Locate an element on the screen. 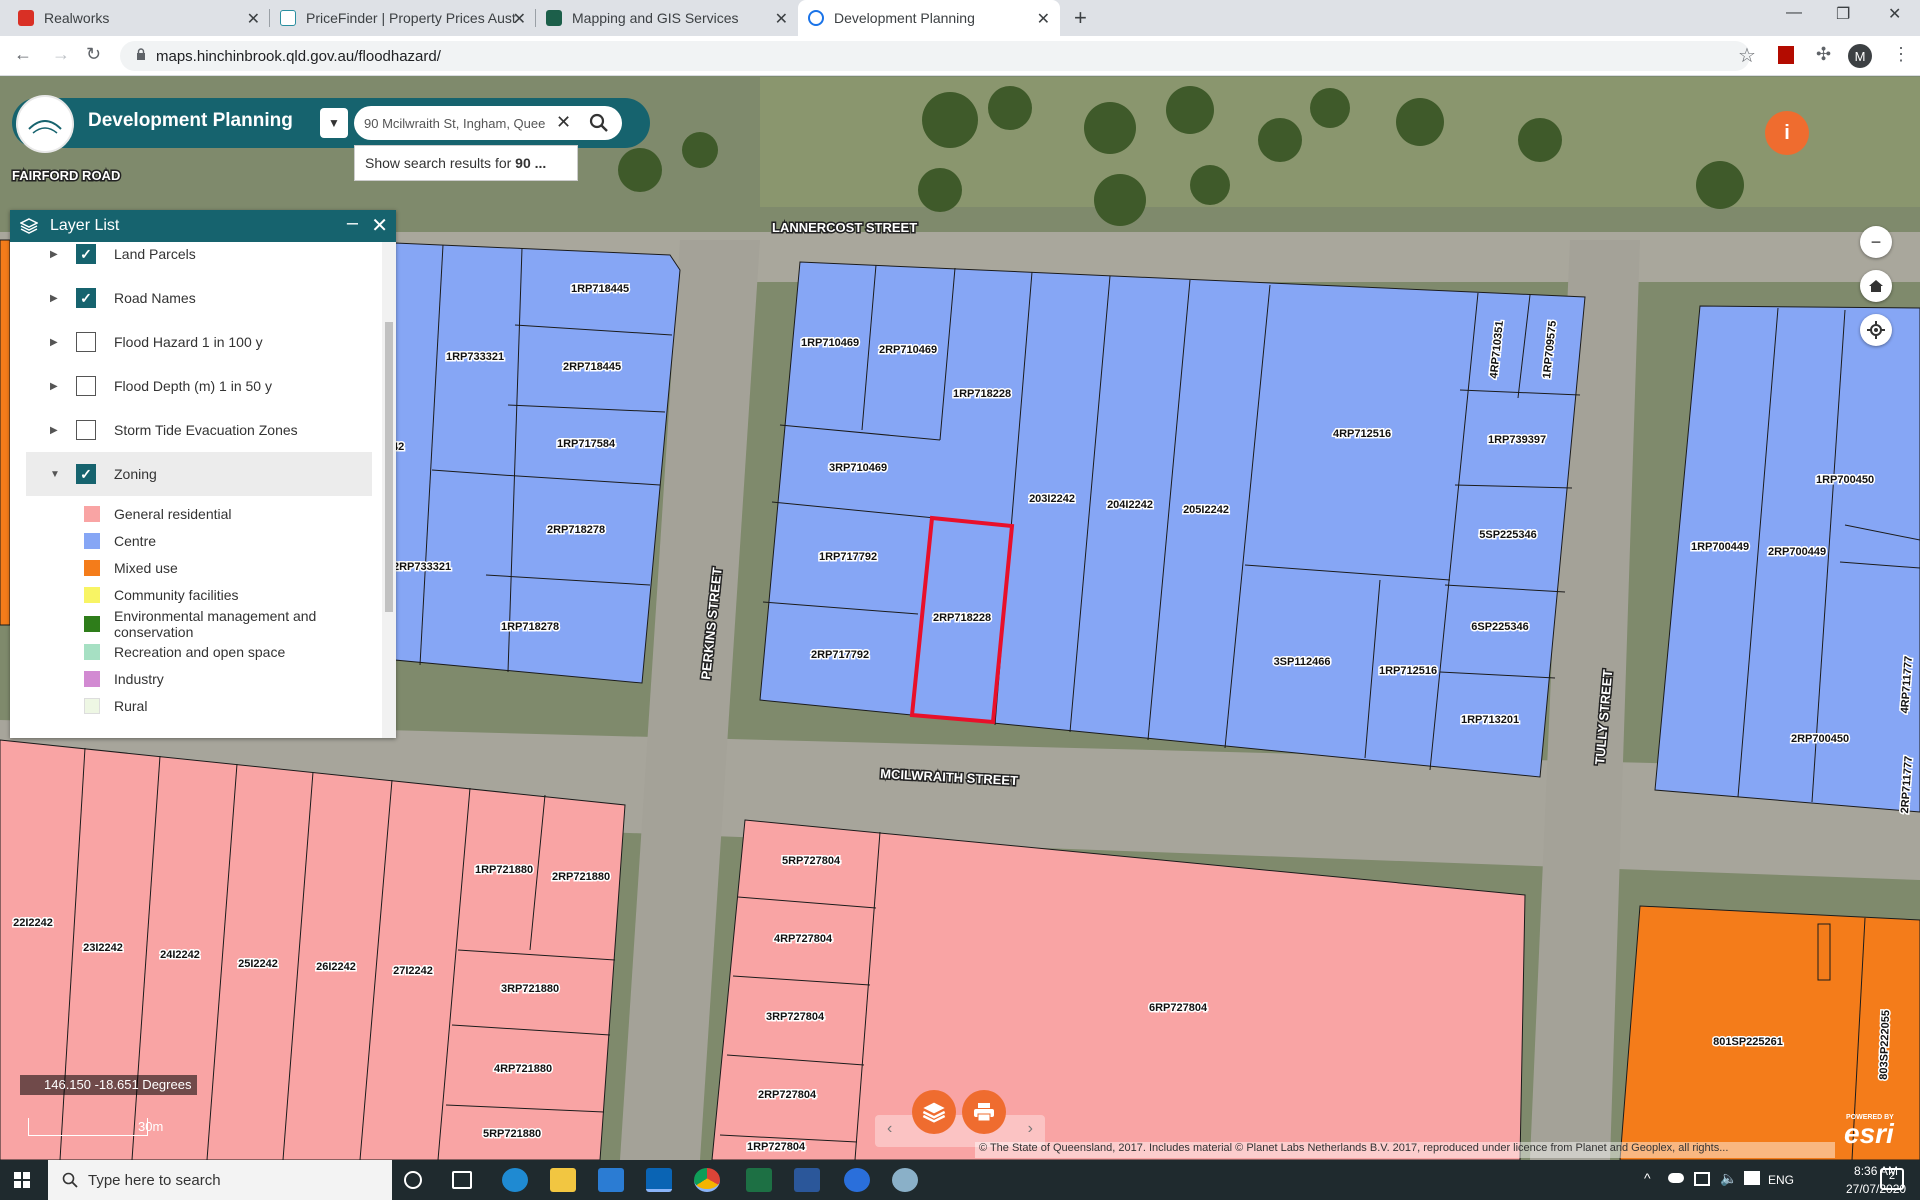 Image resolution: width=1920 pixels, height=1200 pixels. network-icon is located at coordinates (1702, 1179).